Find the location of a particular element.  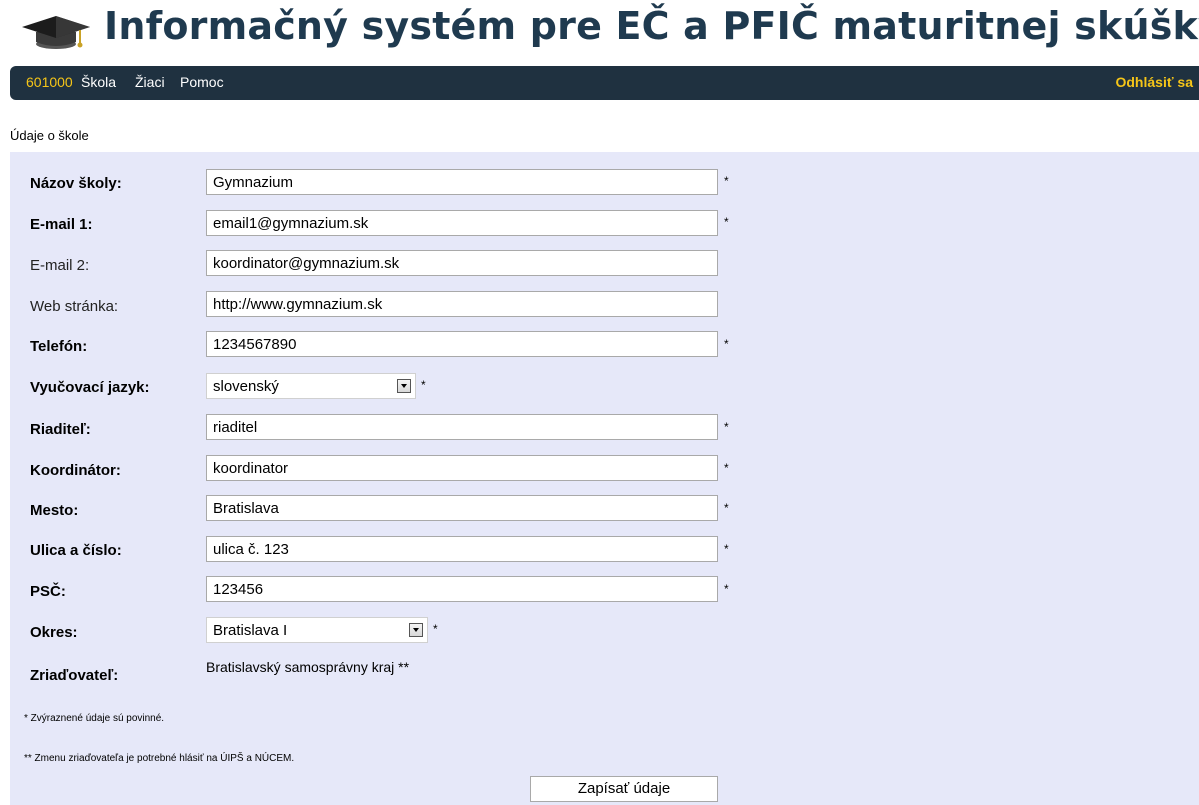

founder-label: Zriaďovateľ: is located at coordinates (74, 675).